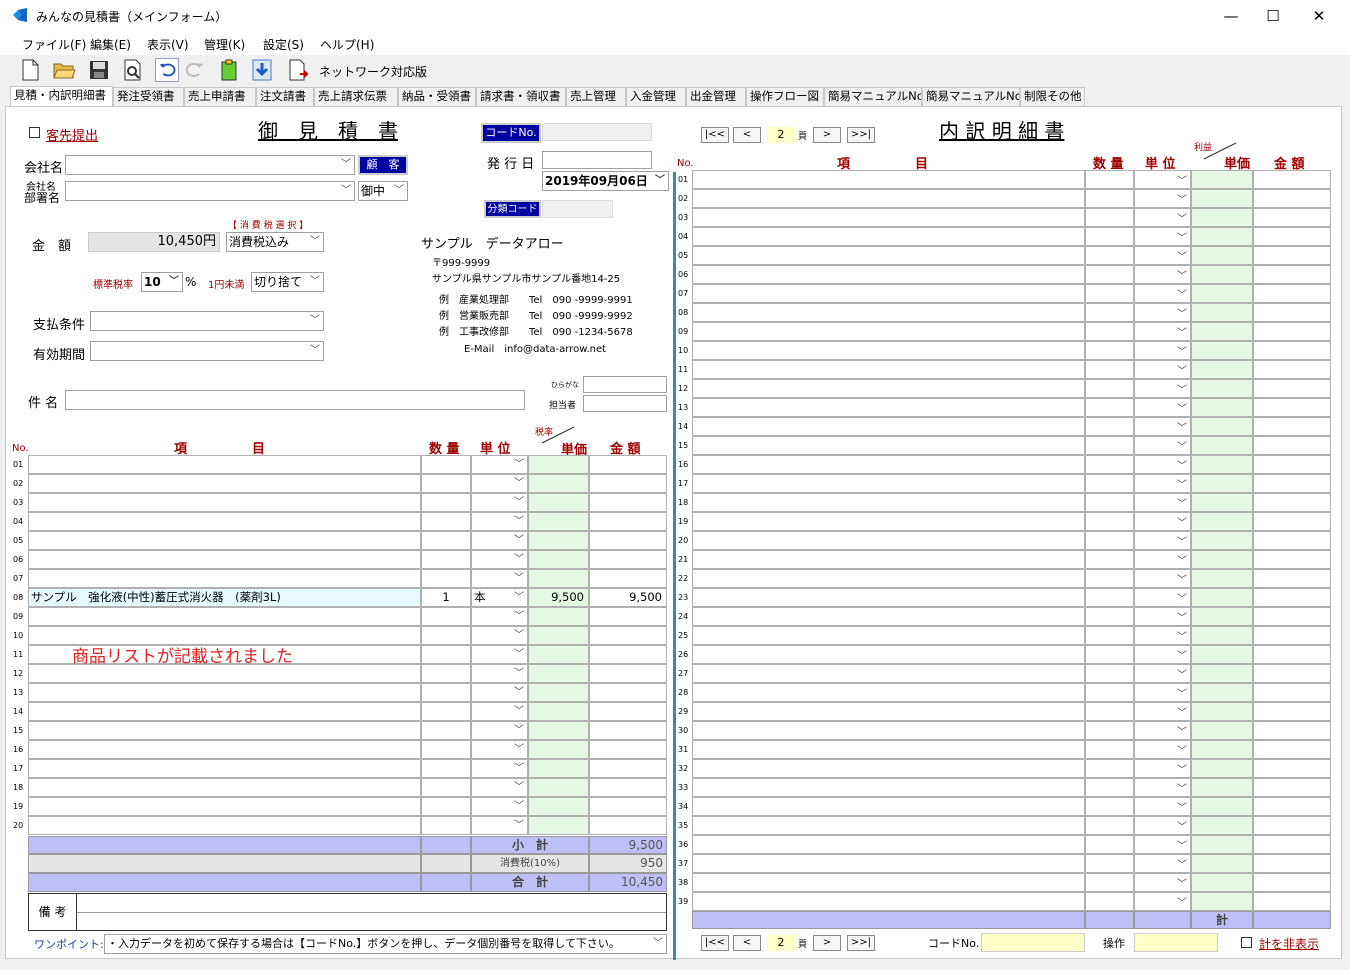  Describe the element at coordinates (781, 135) in the screenshot. I see `pager-page-number: 2` at that location.